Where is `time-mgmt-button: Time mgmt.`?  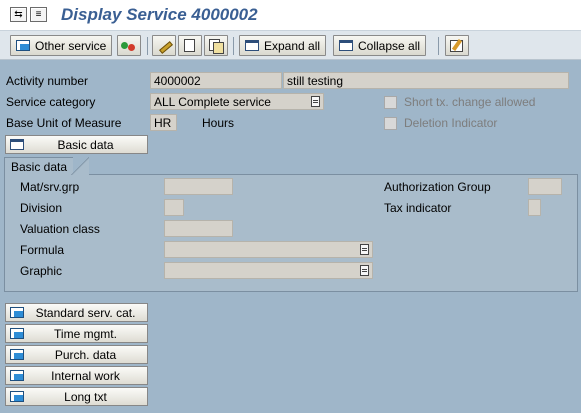
time-mgmt-button: Time mgmt. is located at coordinates (76, 333).